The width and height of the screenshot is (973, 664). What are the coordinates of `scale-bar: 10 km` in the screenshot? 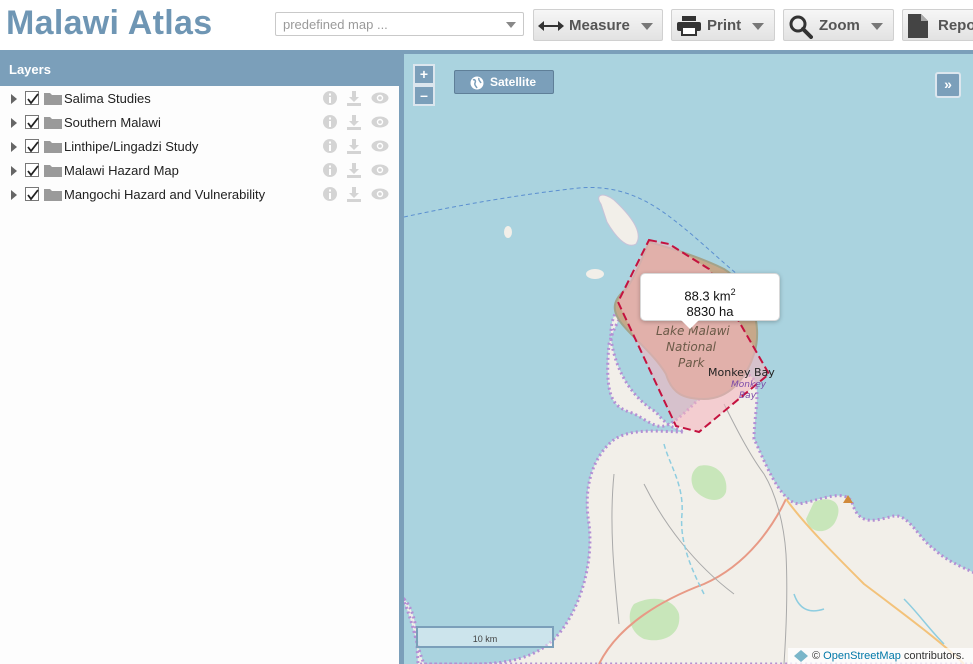 It's located at (485, 637).